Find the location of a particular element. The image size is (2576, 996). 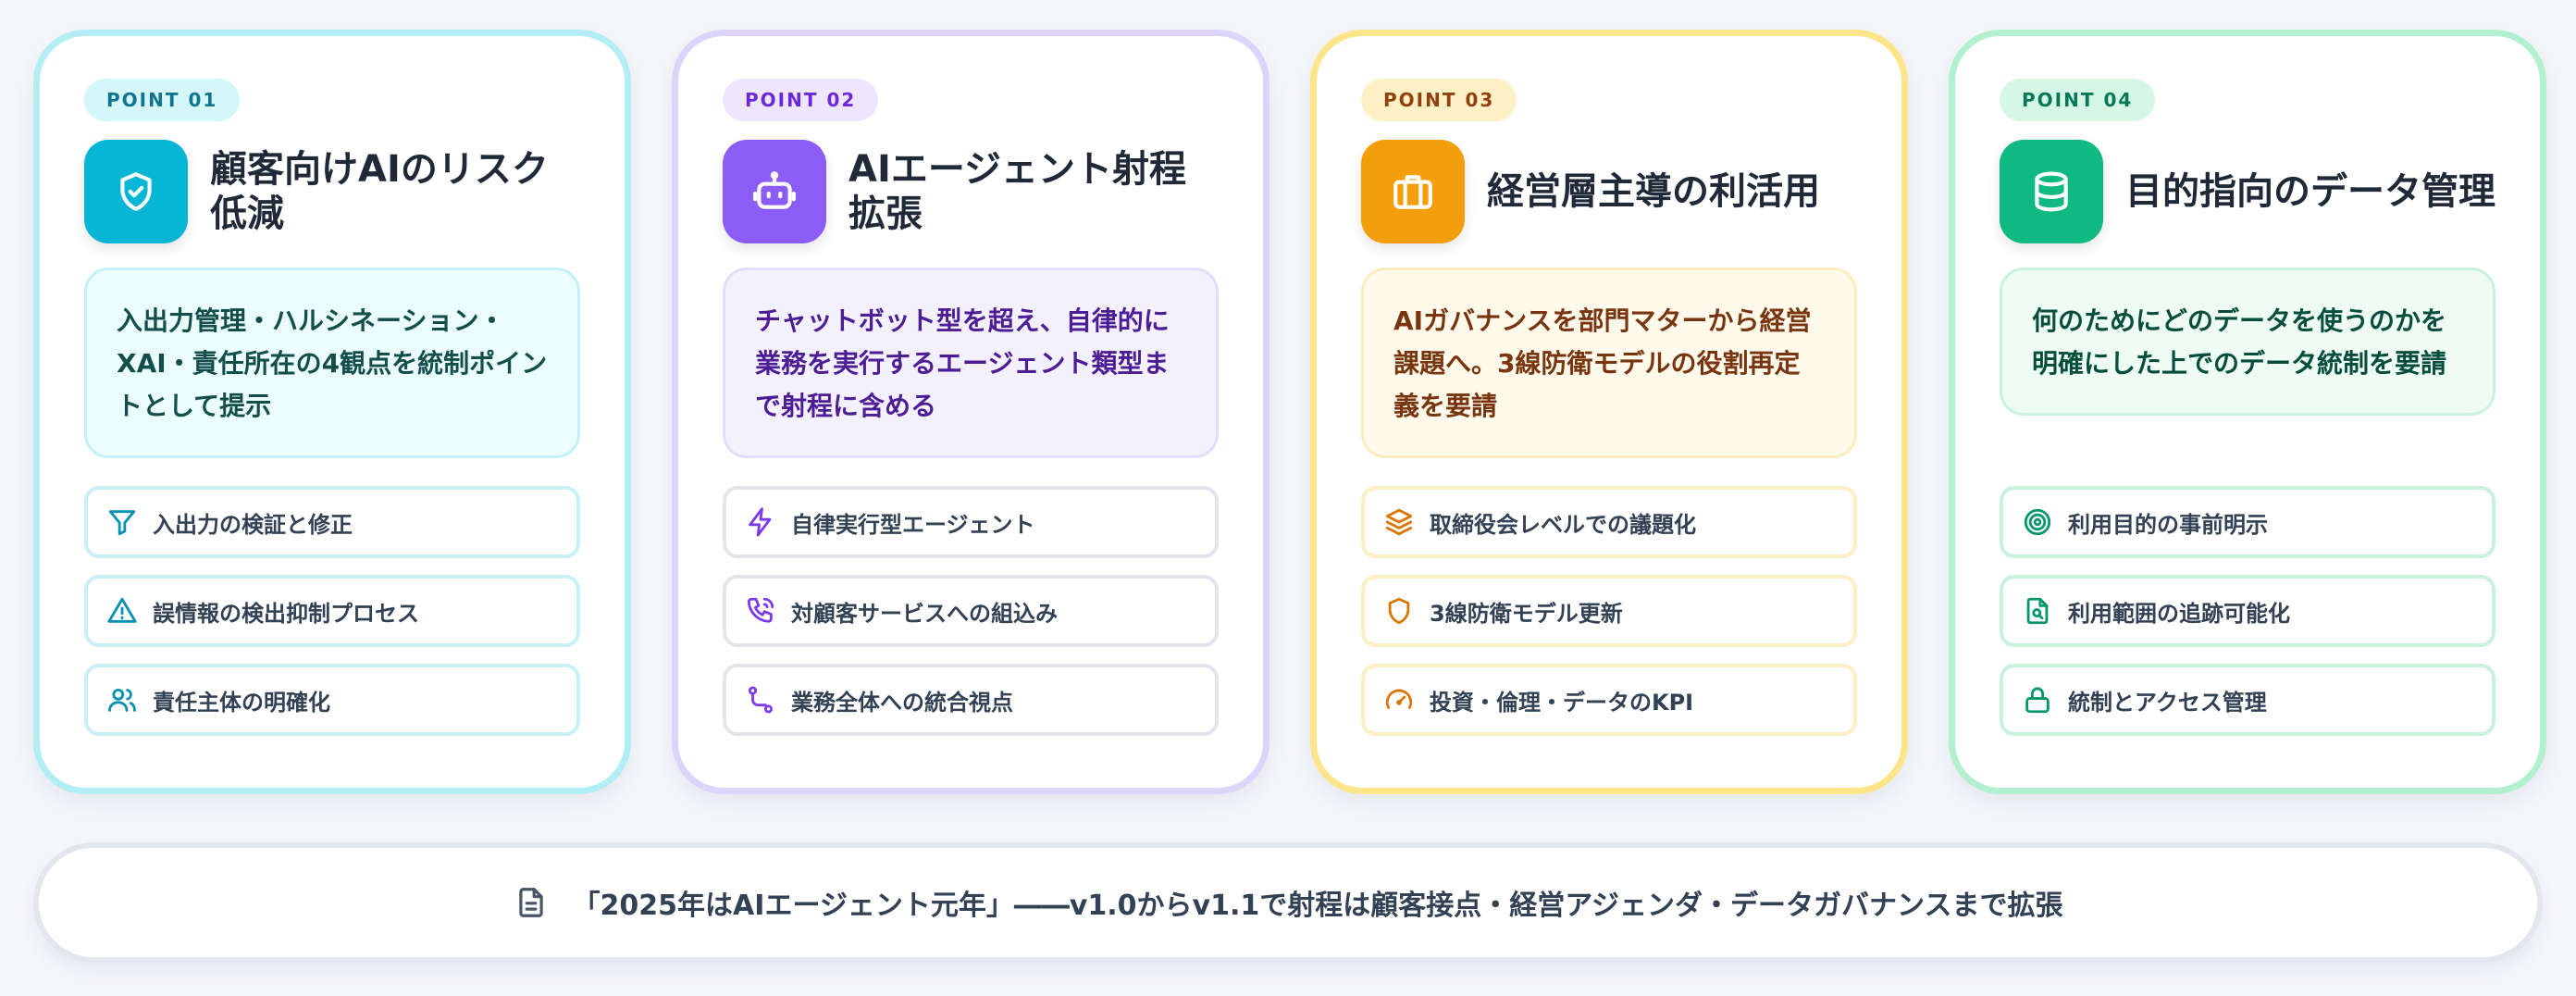

card-items: 取締役会レベルでの議題化 3線防衛モデル更新 投資・倫理・データのKPI is located at coordinates (1609, 611).